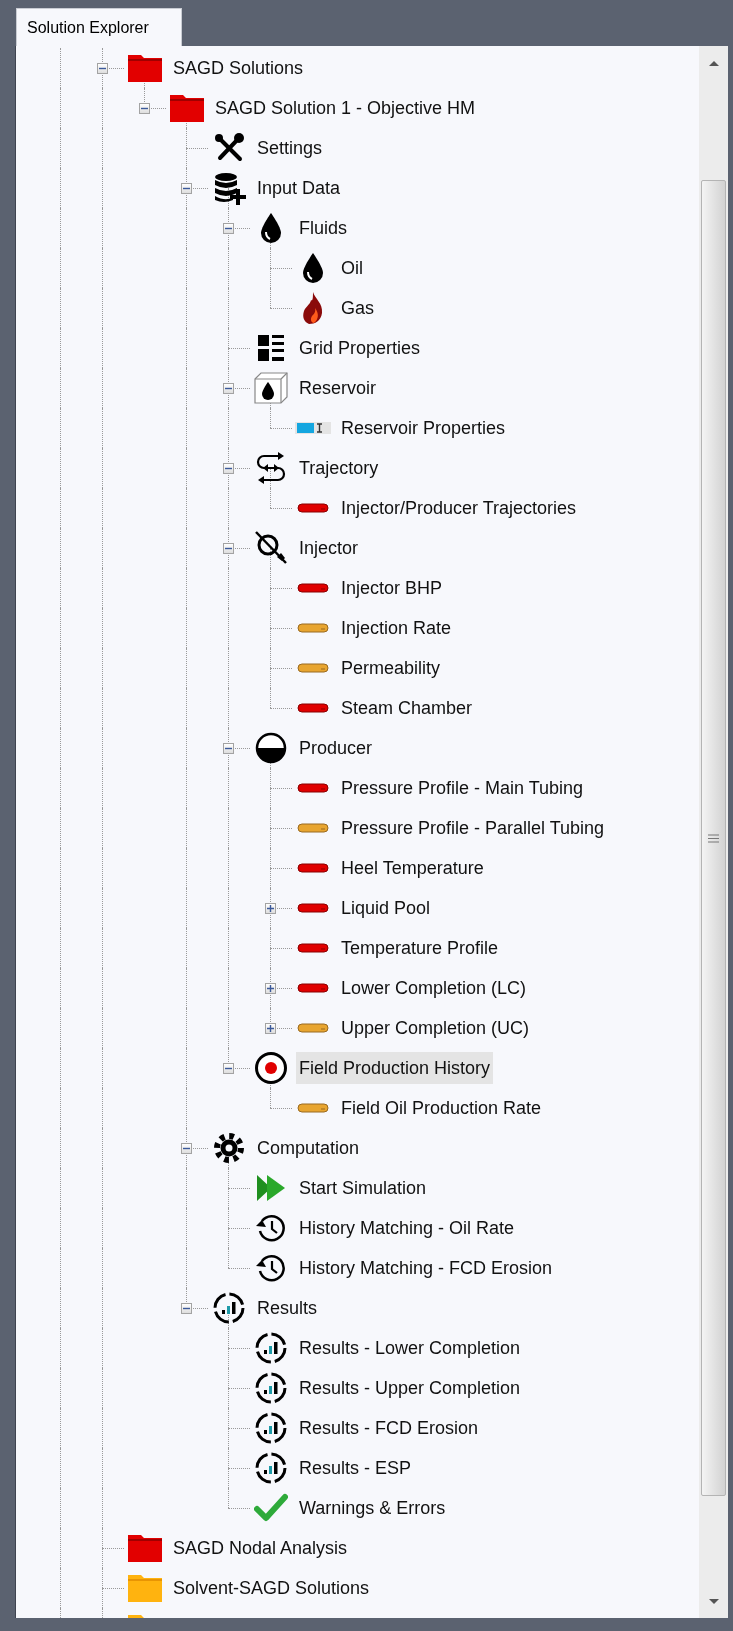 The height and width of the screenshot is (1631, 733). I want to click on flame-icon, so click(313, 308).